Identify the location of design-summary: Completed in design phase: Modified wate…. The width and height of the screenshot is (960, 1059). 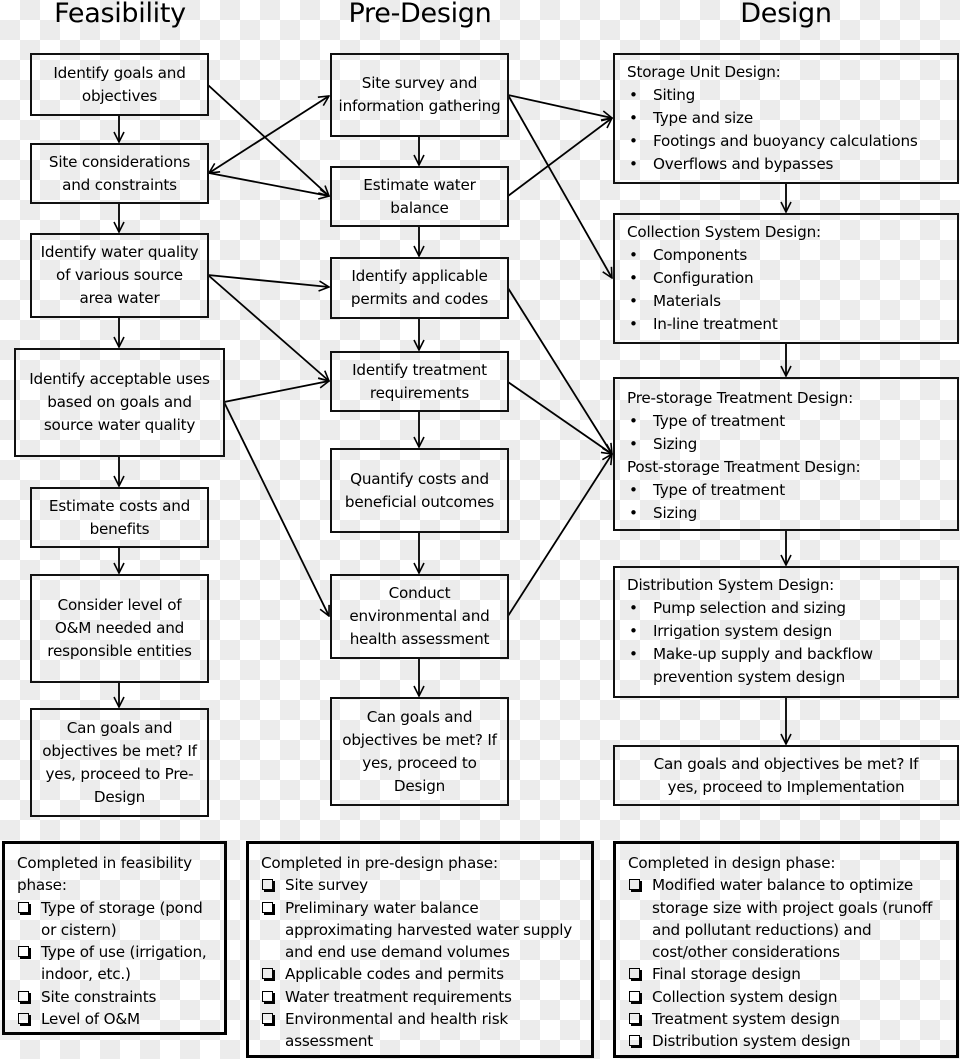
(786, 949).